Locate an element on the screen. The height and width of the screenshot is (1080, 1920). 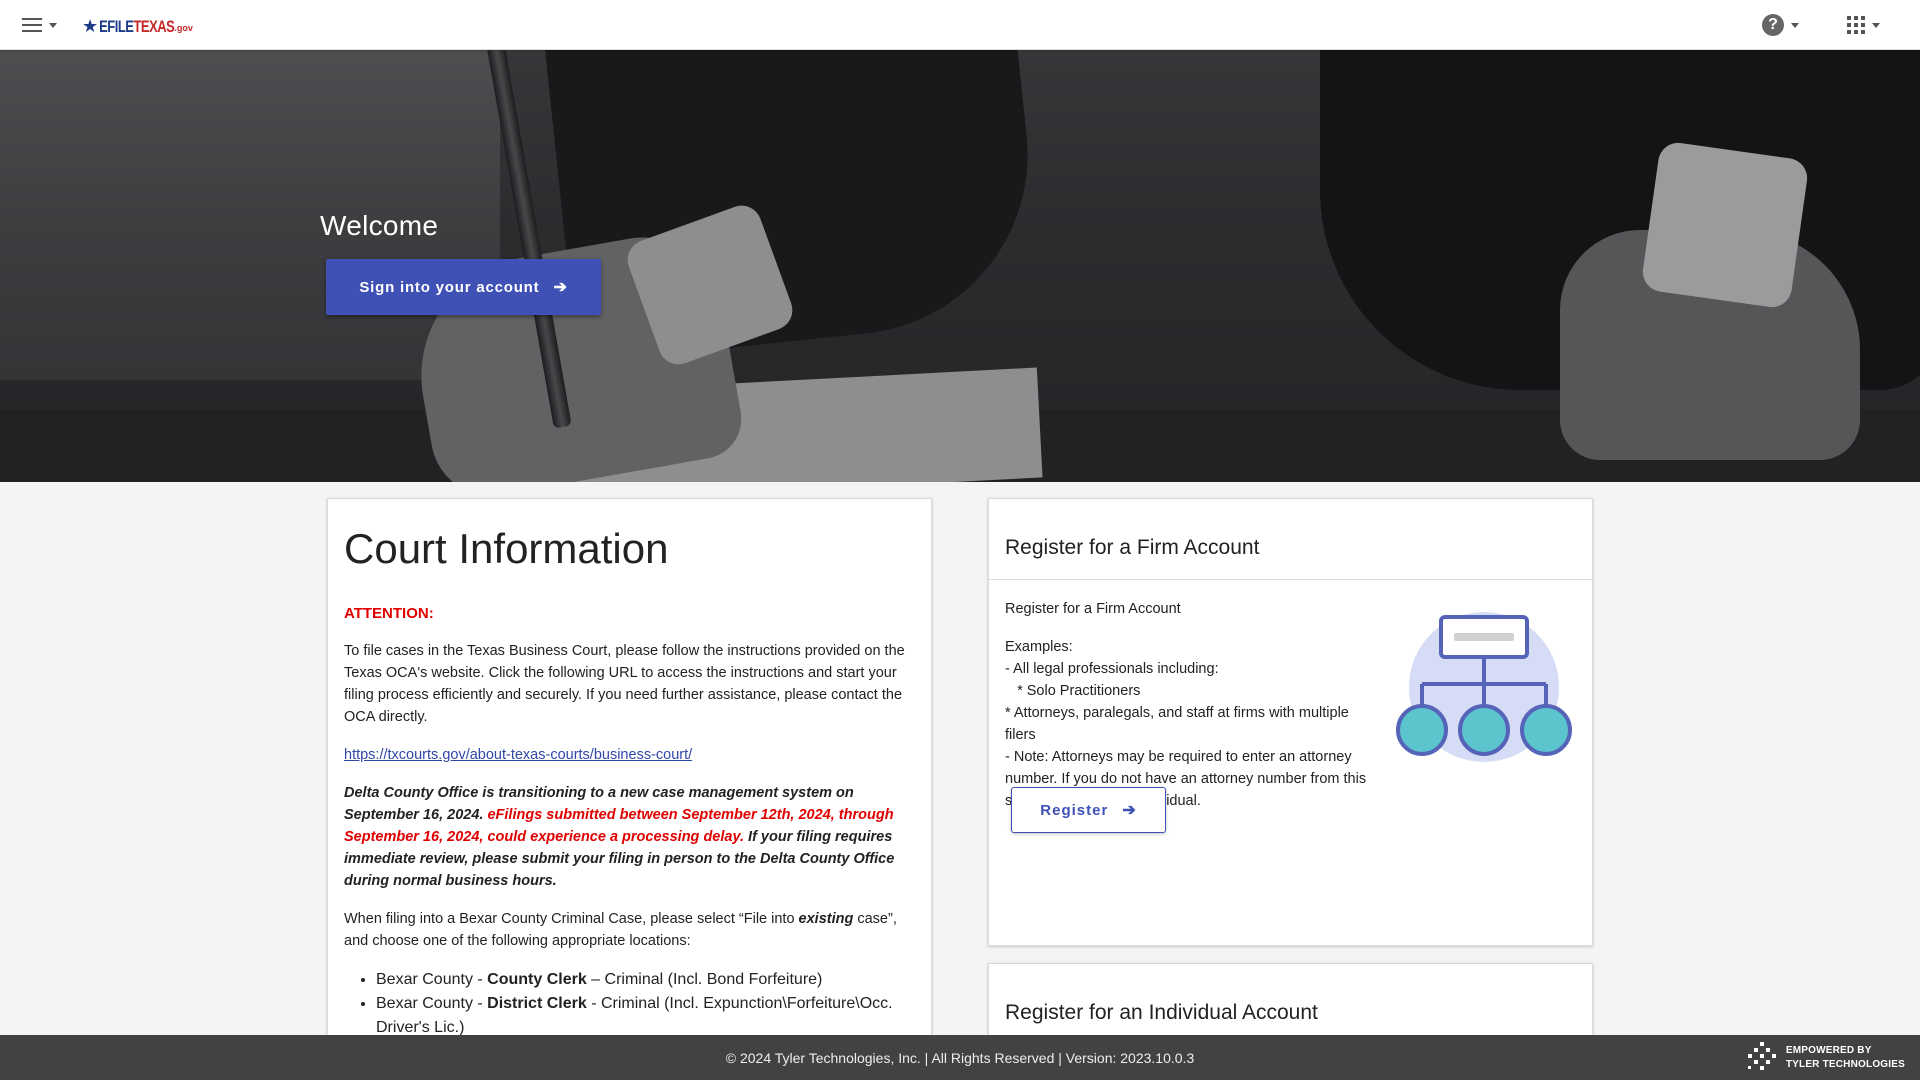
hamburger-menu-icon is located at coordinates (32, 25).